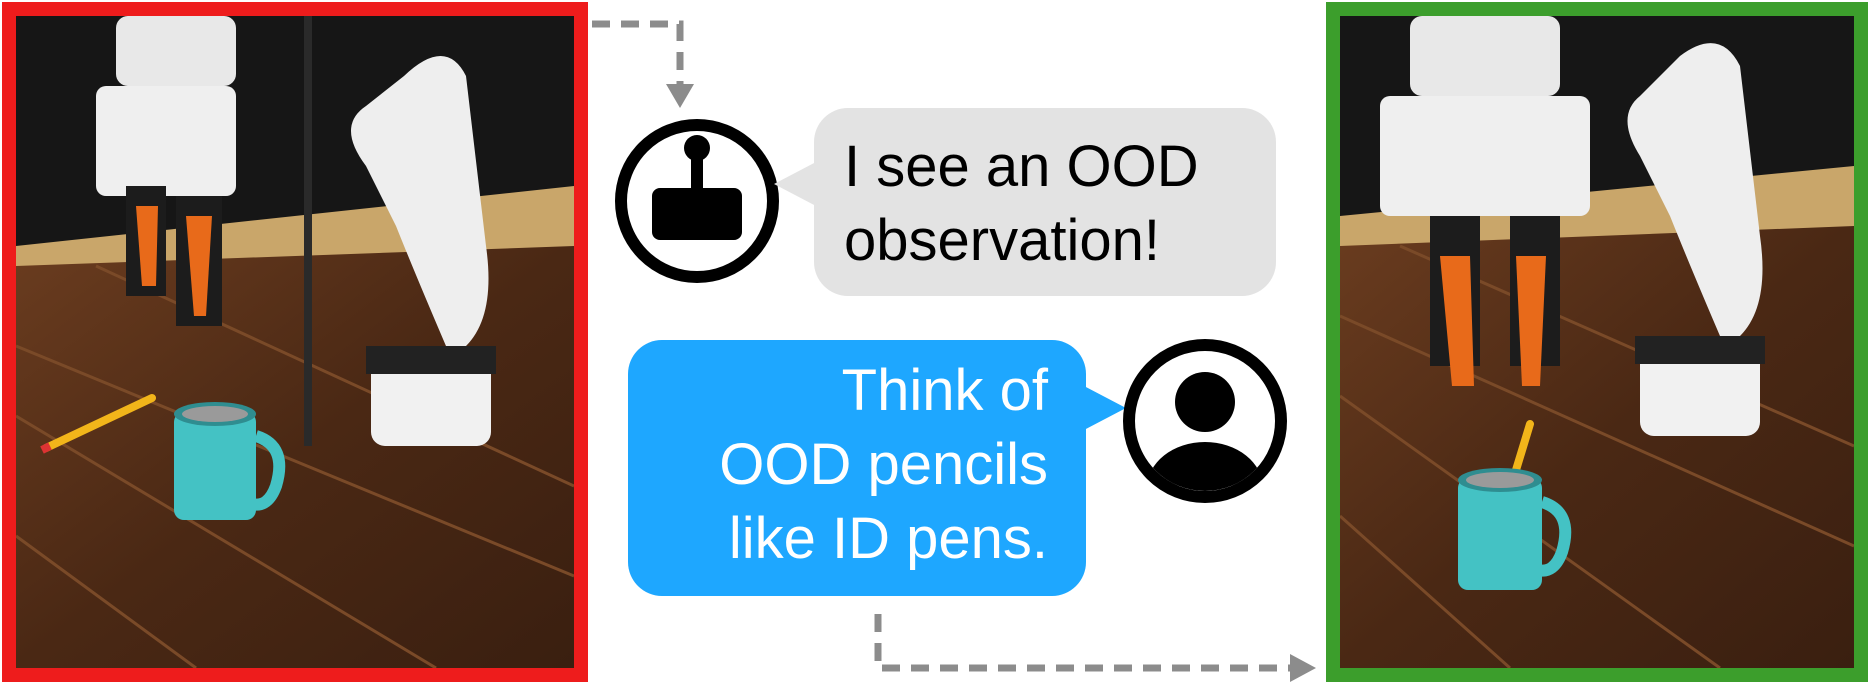  Describe the element at coordinates (1303, 668) in the screenshot. I see `arrowhead-right` at that location.